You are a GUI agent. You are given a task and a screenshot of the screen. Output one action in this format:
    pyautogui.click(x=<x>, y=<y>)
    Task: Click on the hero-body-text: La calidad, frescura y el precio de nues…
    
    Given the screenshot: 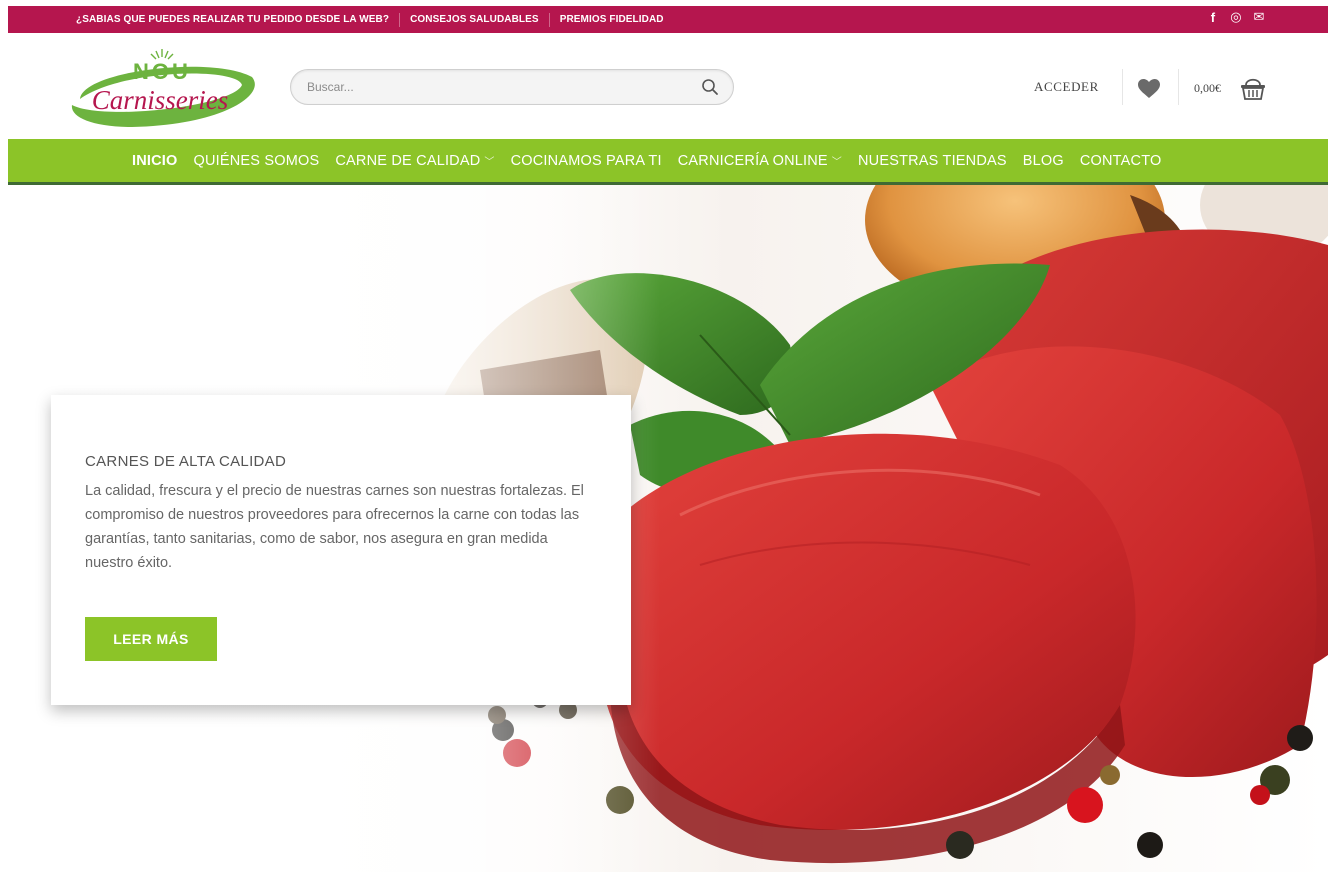 What is the action you would take?
    pyautogui.click(x=334, y=527)
    